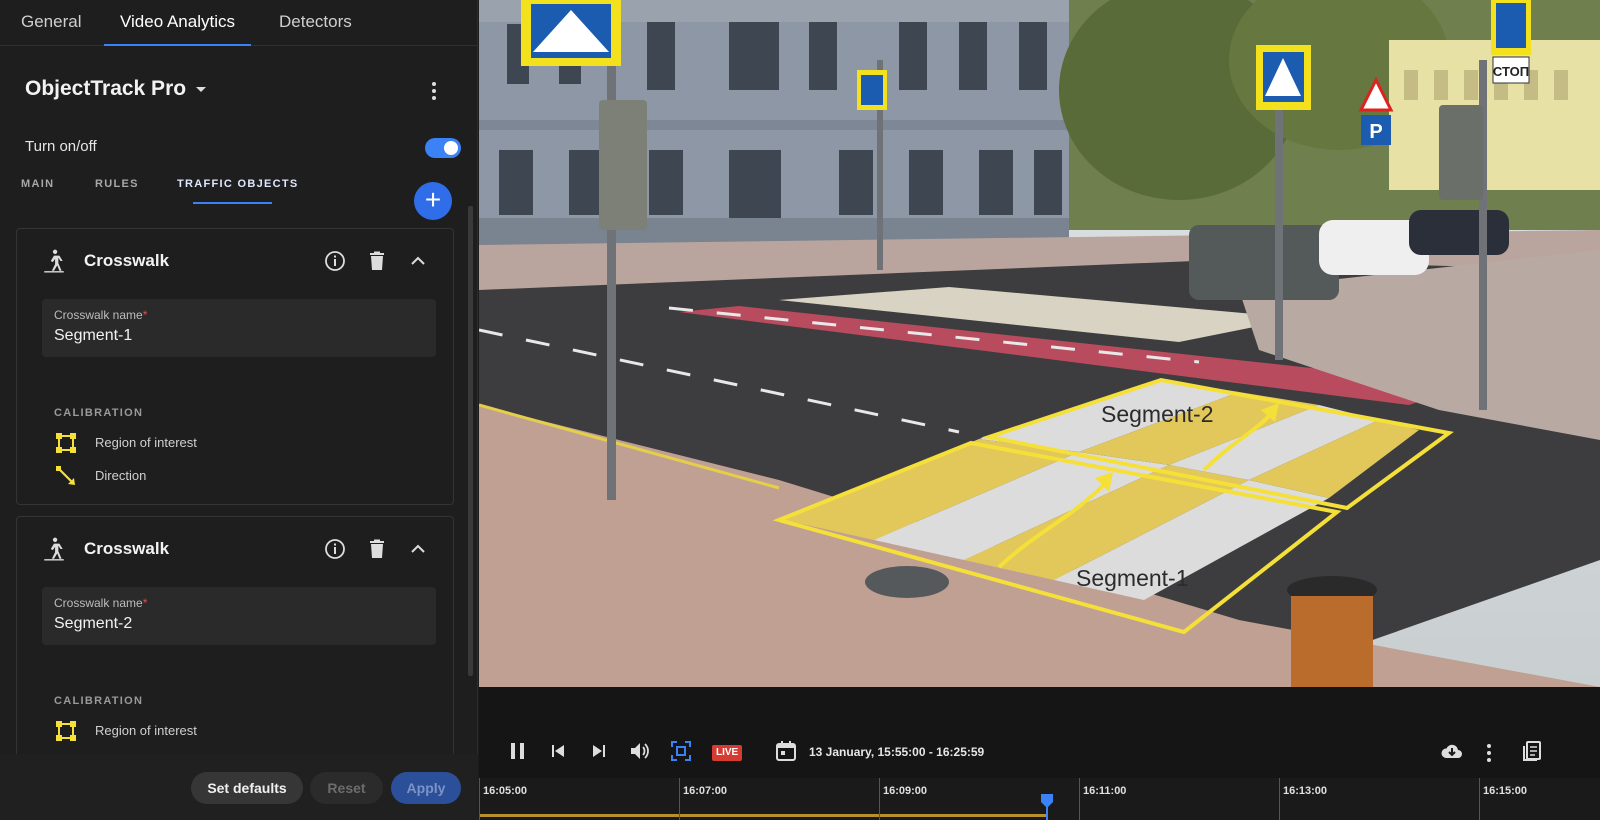 The width and height of the screenshot is (1600, 820). What do you see at coordinates (1102, 799) in the screenshot?
I see `timeline-tick: 16:11:00` at bounding box center [1102, 799].